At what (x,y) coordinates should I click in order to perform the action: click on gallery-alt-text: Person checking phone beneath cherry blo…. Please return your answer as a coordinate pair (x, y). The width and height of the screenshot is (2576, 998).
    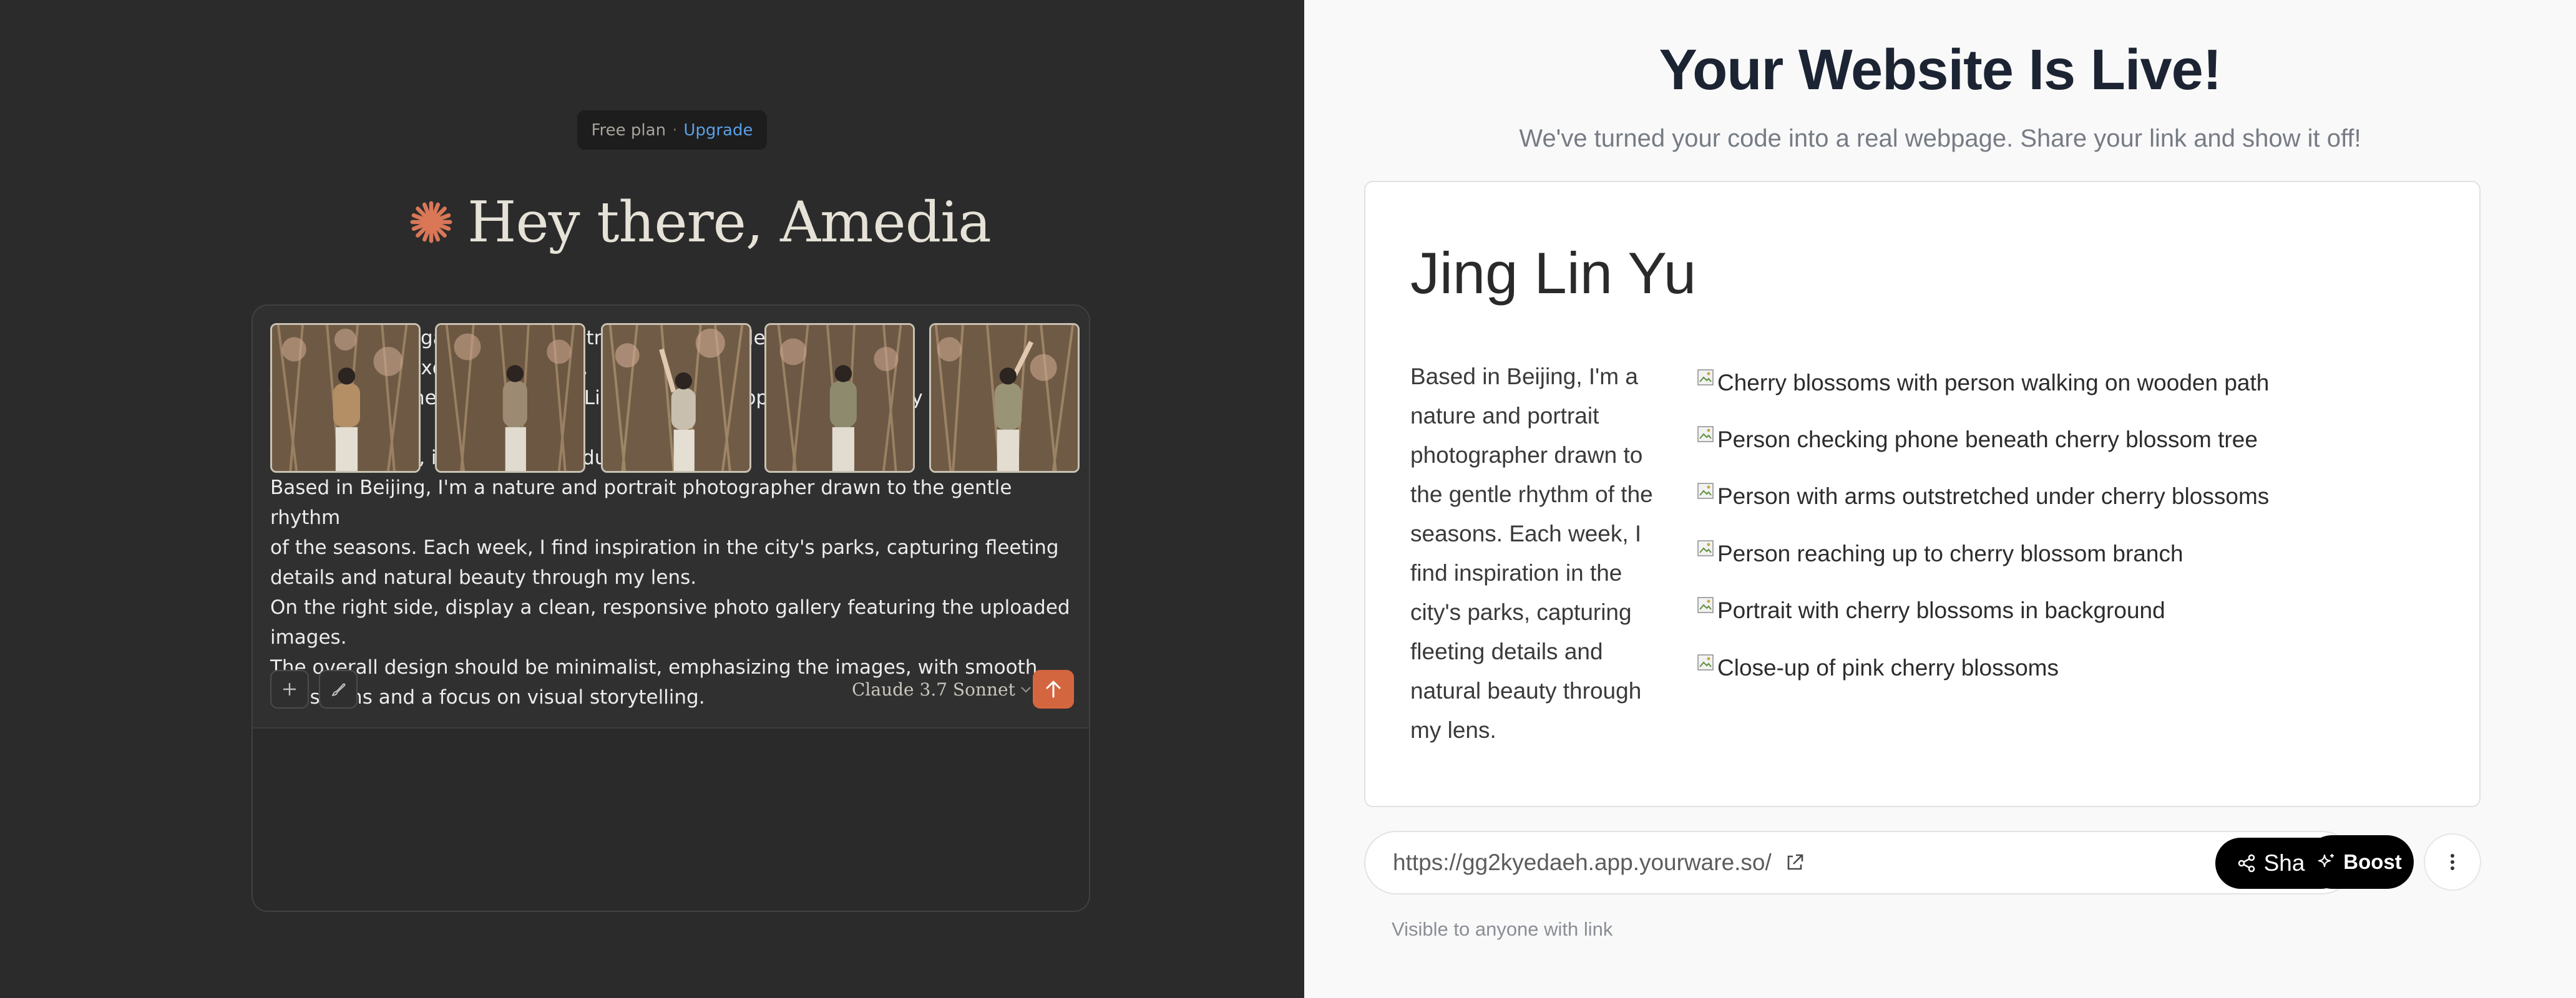
    Looking at the image, I should click on (1987, 440).